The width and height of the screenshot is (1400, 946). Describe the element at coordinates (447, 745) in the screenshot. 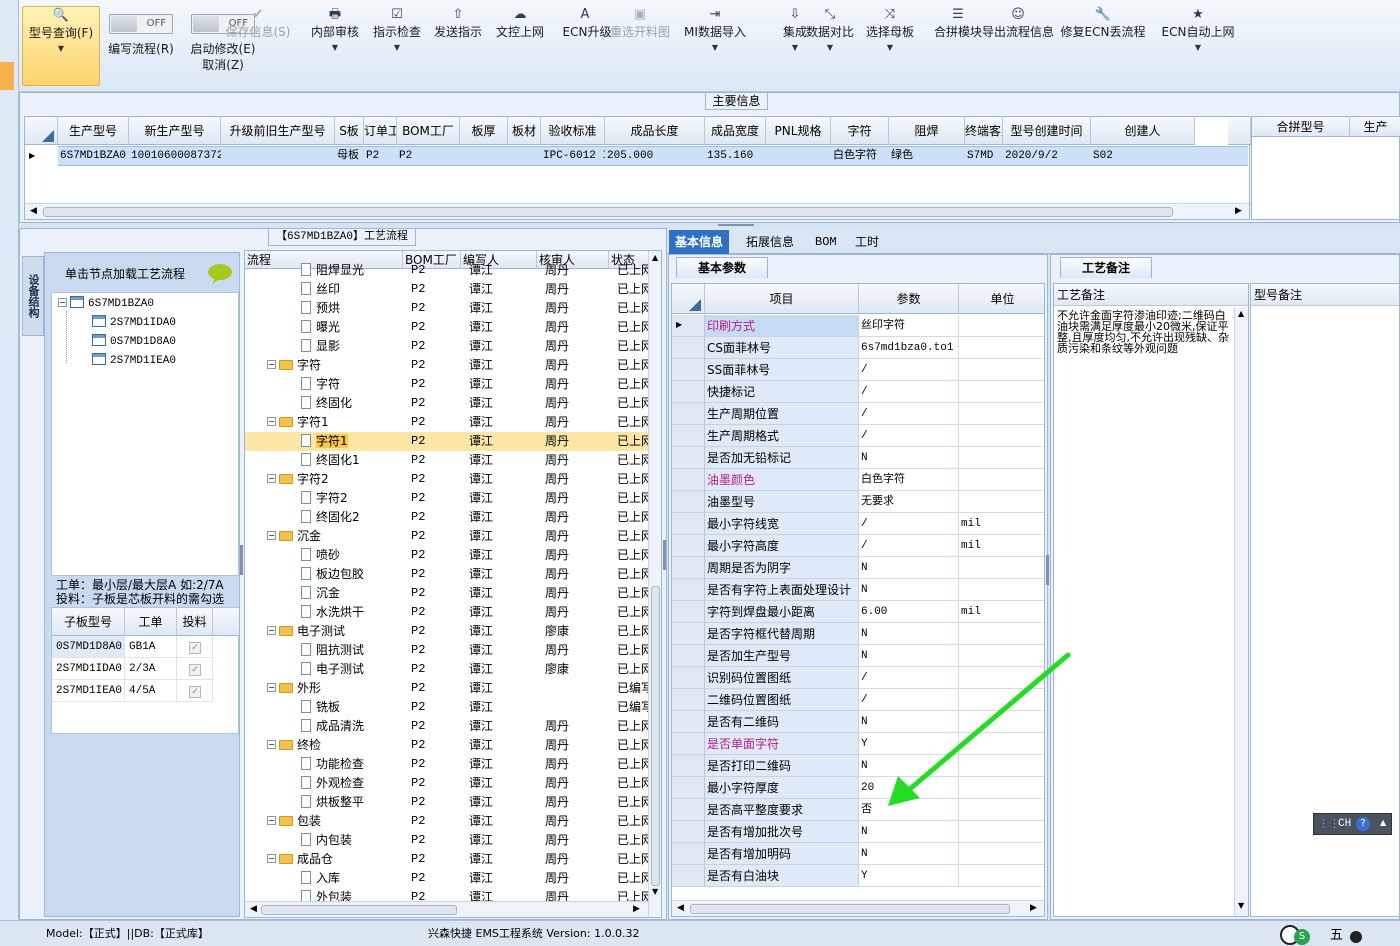

I see `process-row: −终检 P2 谭江 周丹 已上网` at that location.